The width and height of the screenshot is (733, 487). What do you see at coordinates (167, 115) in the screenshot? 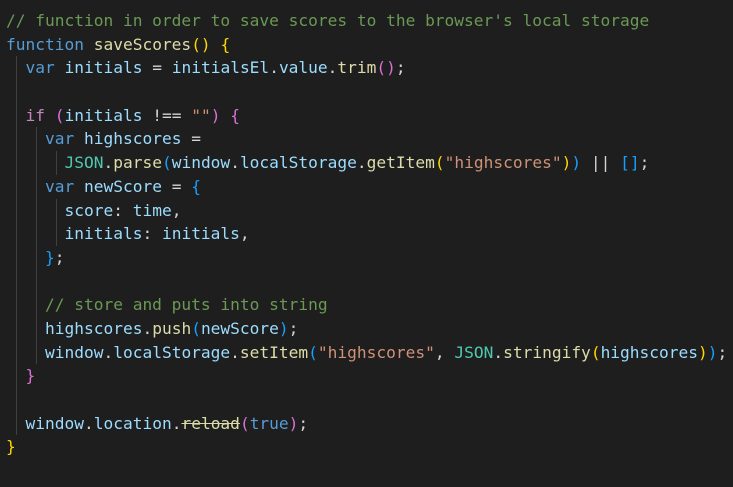
I see `operator: !==` at bounding box center [167, 115].